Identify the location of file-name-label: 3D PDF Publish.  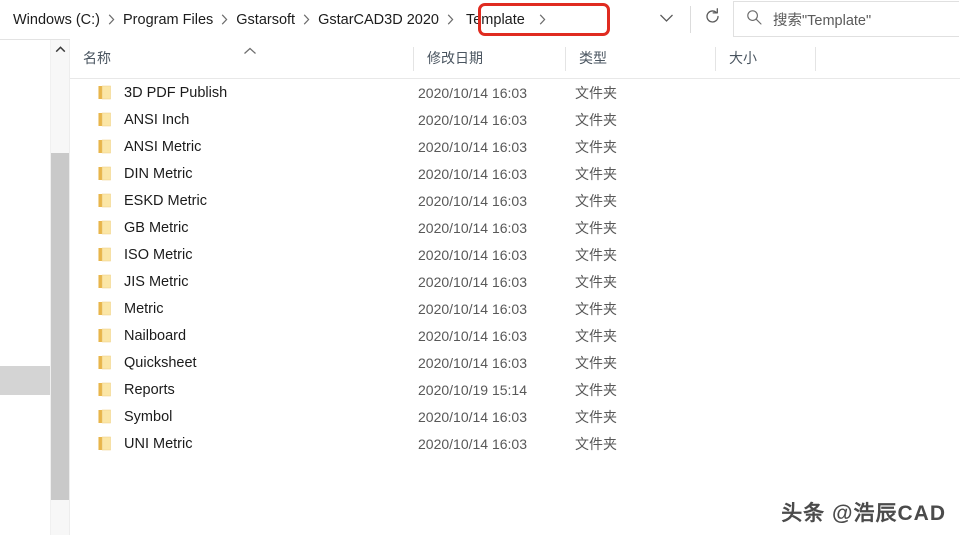
(176, 92).